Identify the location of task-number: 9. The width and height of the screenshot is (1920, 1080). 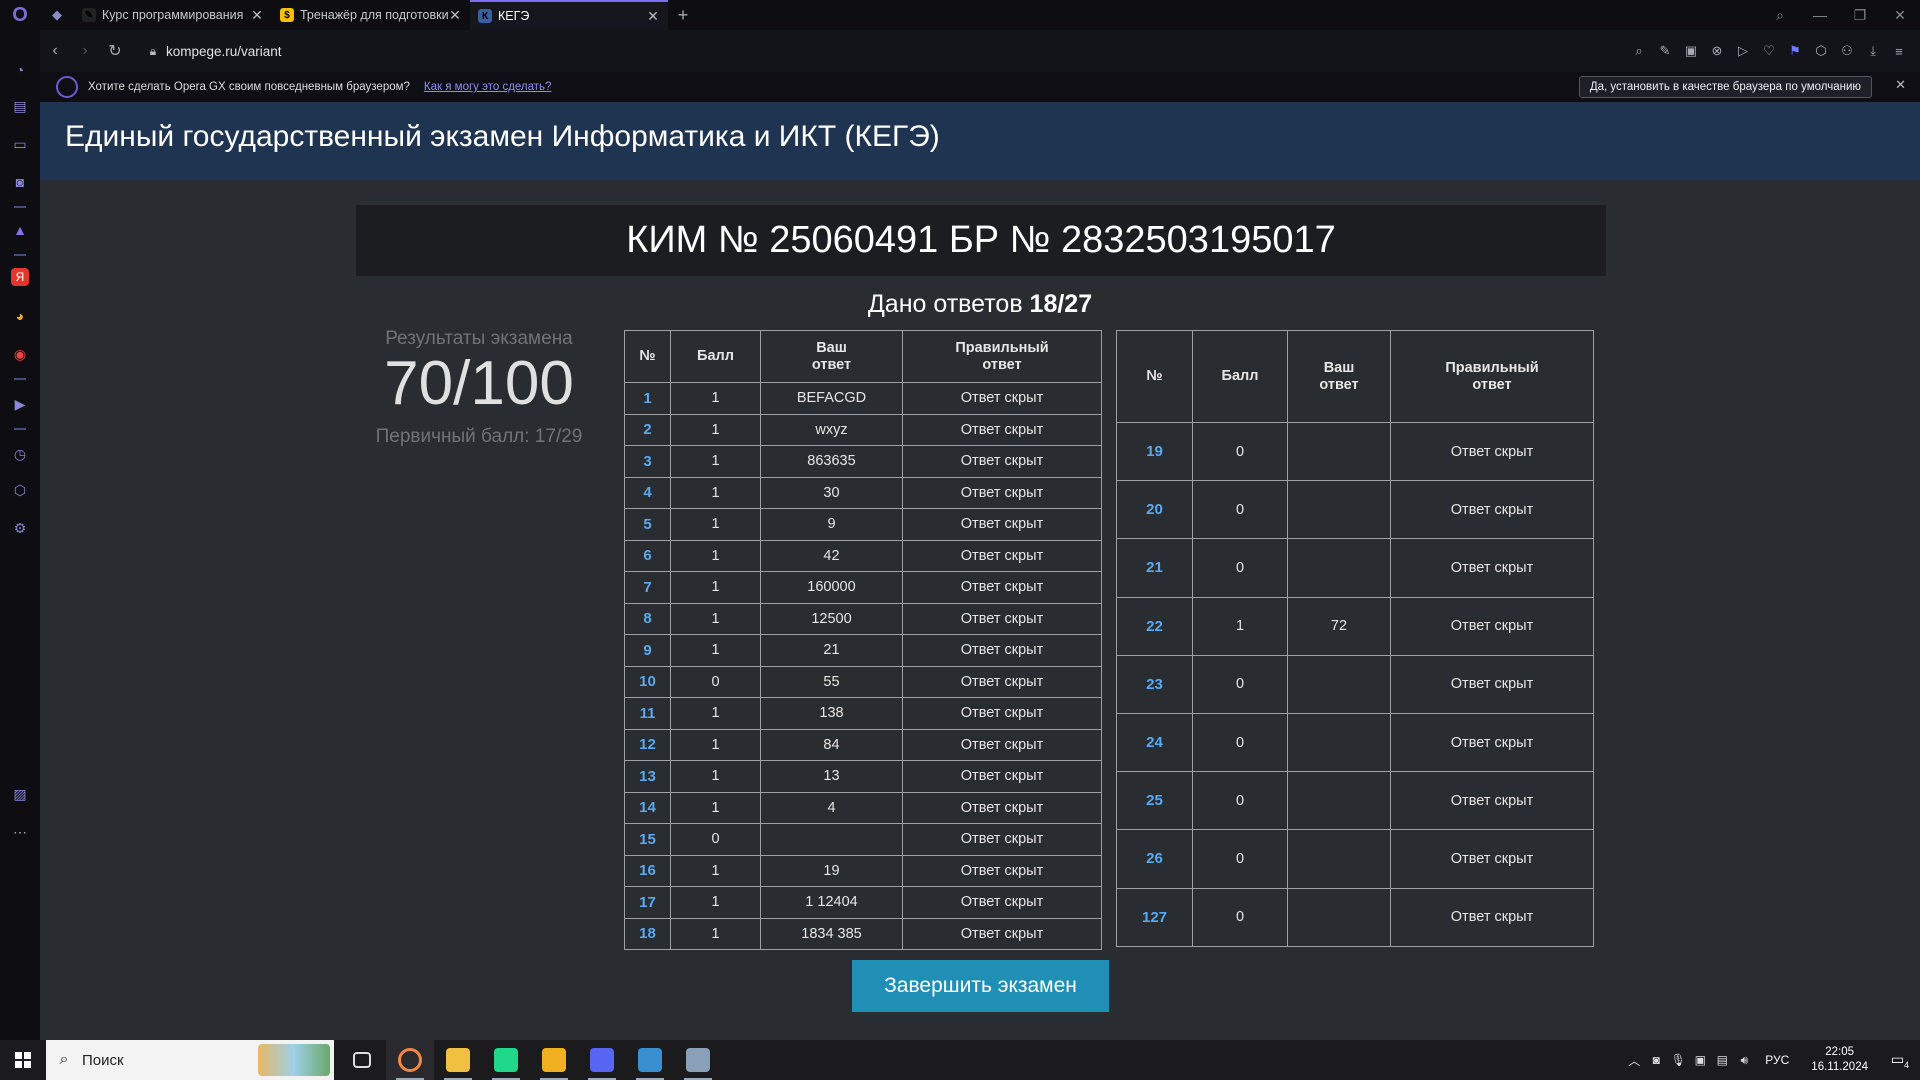
(647, 650).